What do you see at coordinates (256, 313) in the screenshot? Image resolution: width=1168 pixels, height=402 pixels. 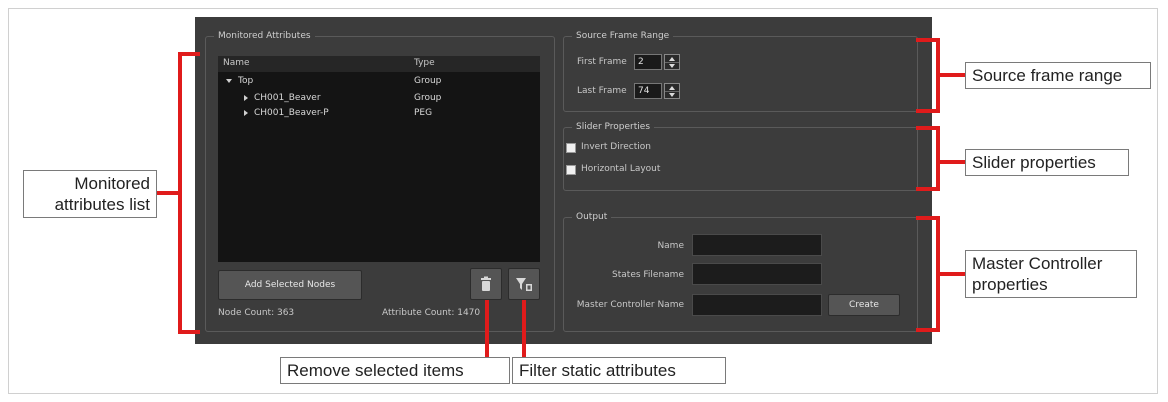 I see `node-count-label: Node Count: 363` at bounding box center [256, 313].